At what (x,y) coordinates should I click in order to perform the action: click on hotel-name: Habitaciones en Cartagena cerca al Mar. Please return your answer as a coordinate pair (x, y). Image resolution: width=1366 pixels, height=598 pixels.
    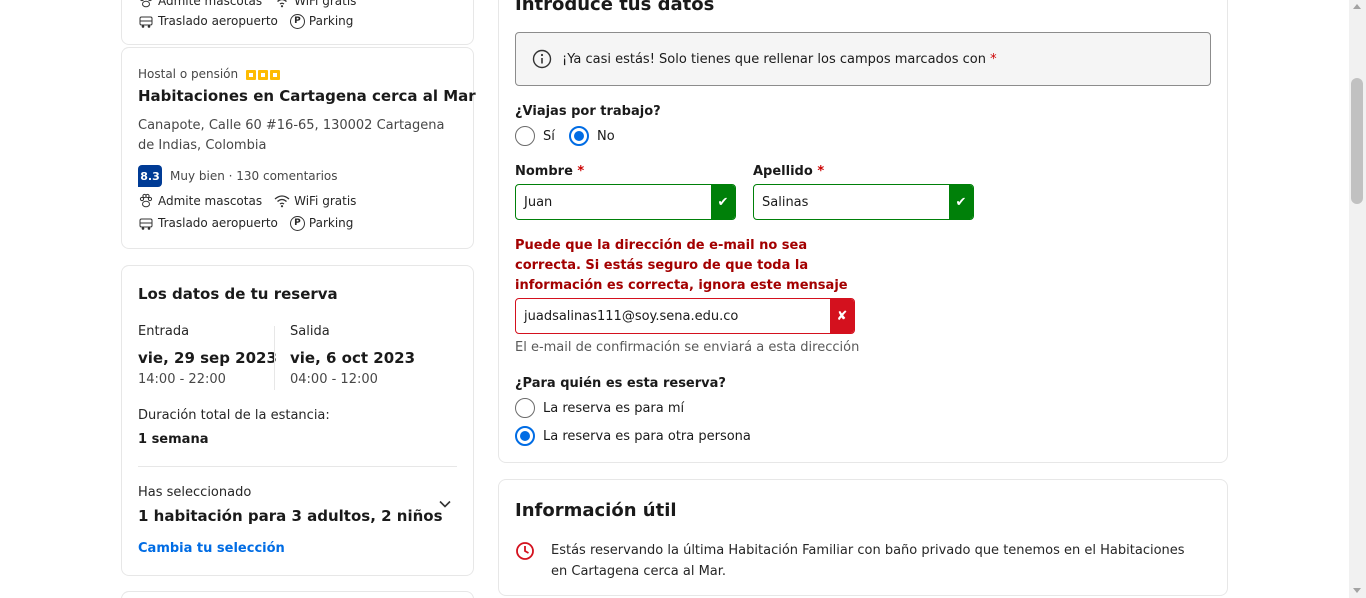
    Looking at the image, I should click on (307, 96).